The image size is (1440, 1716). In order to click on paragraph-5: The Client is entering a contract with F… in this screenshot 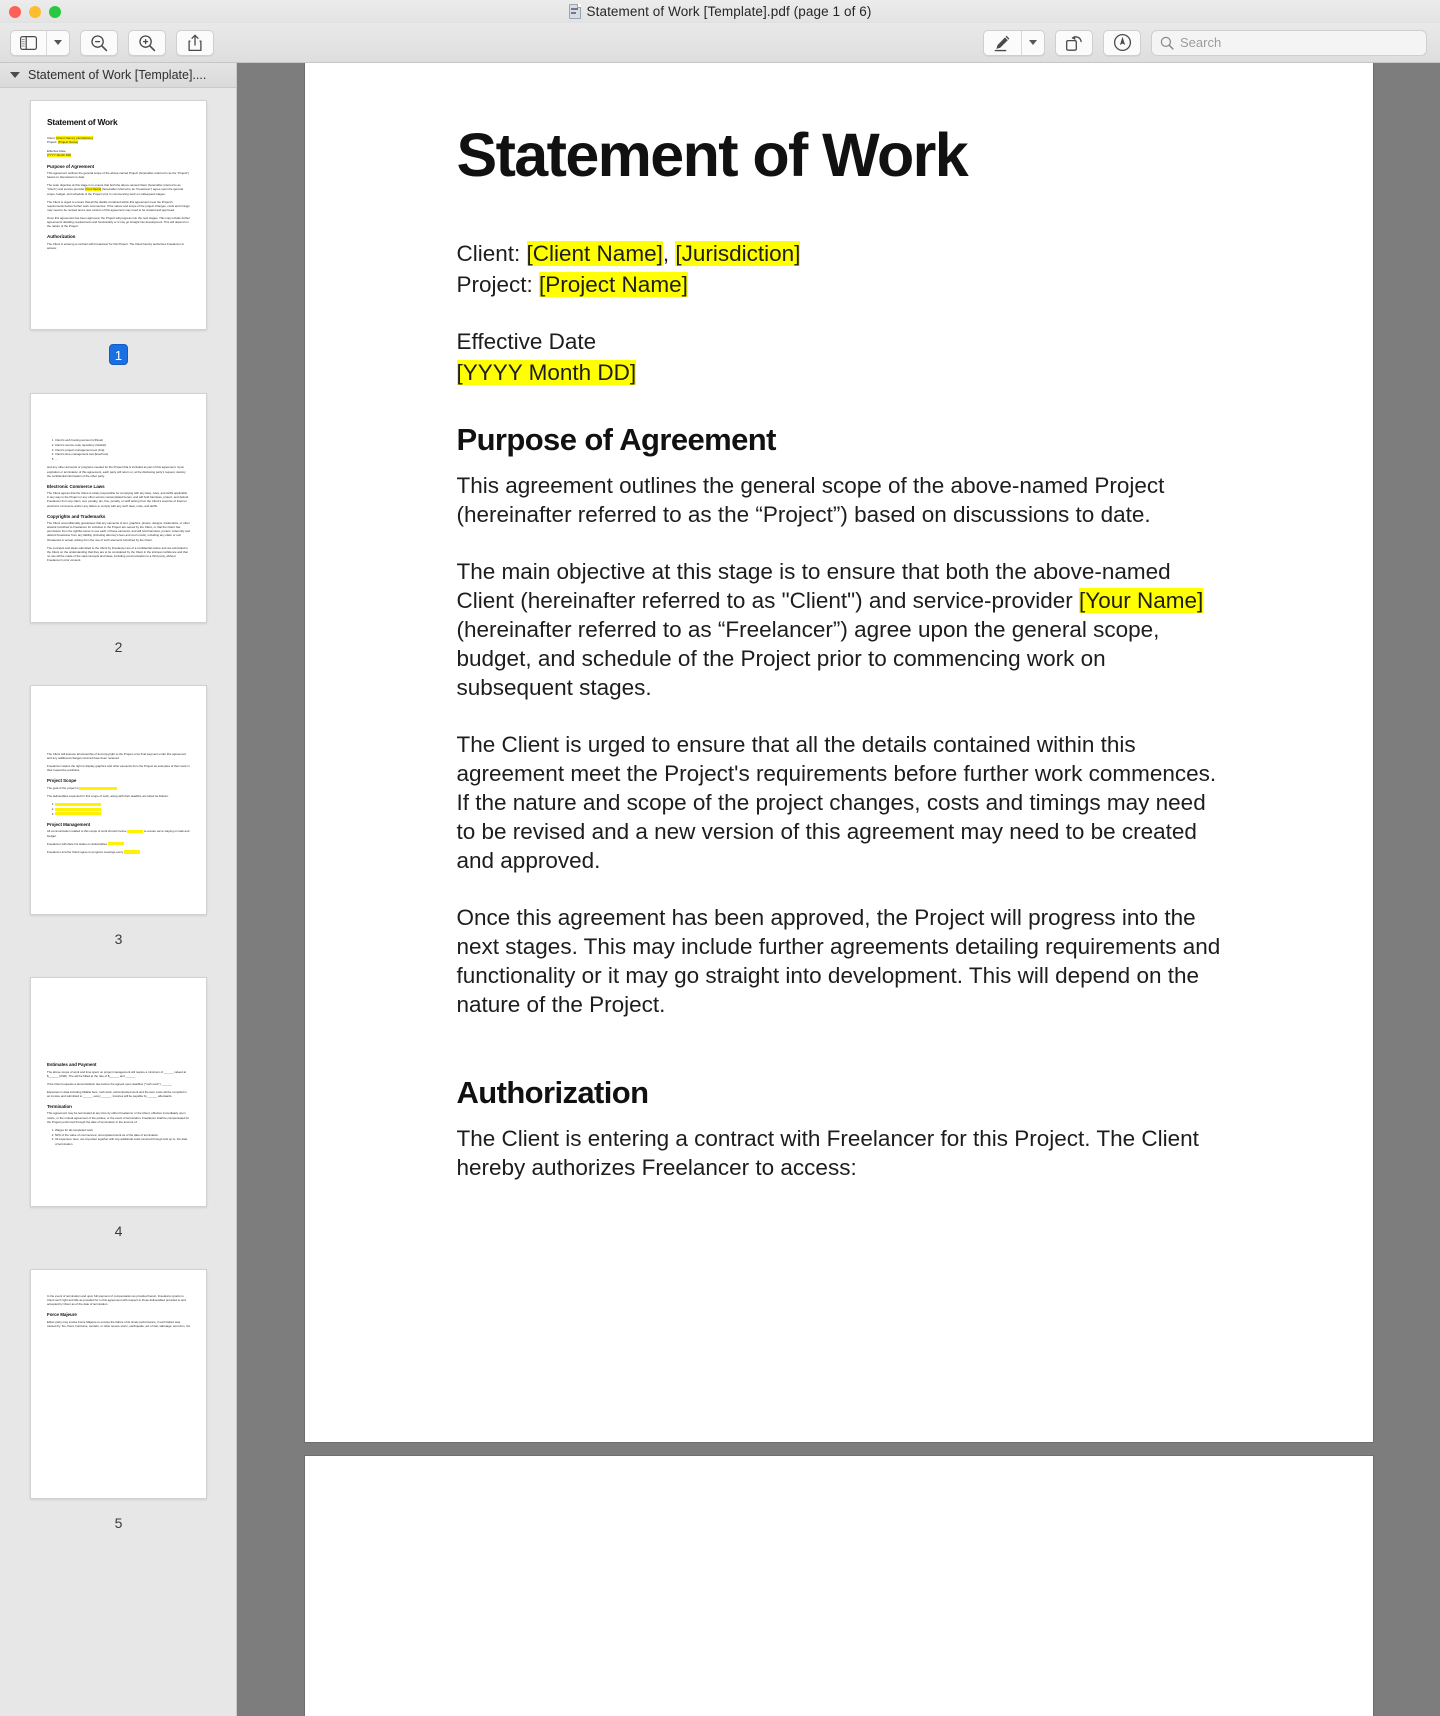, I will do `click(827, 1153)`.